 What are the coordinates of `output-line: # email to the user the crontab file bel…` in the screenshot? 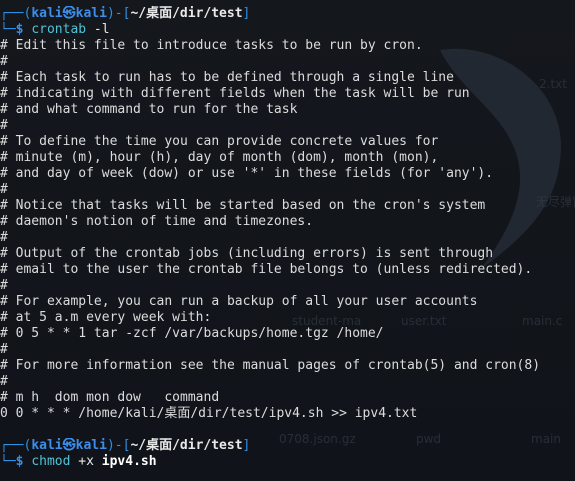 It's located at (266, 269).